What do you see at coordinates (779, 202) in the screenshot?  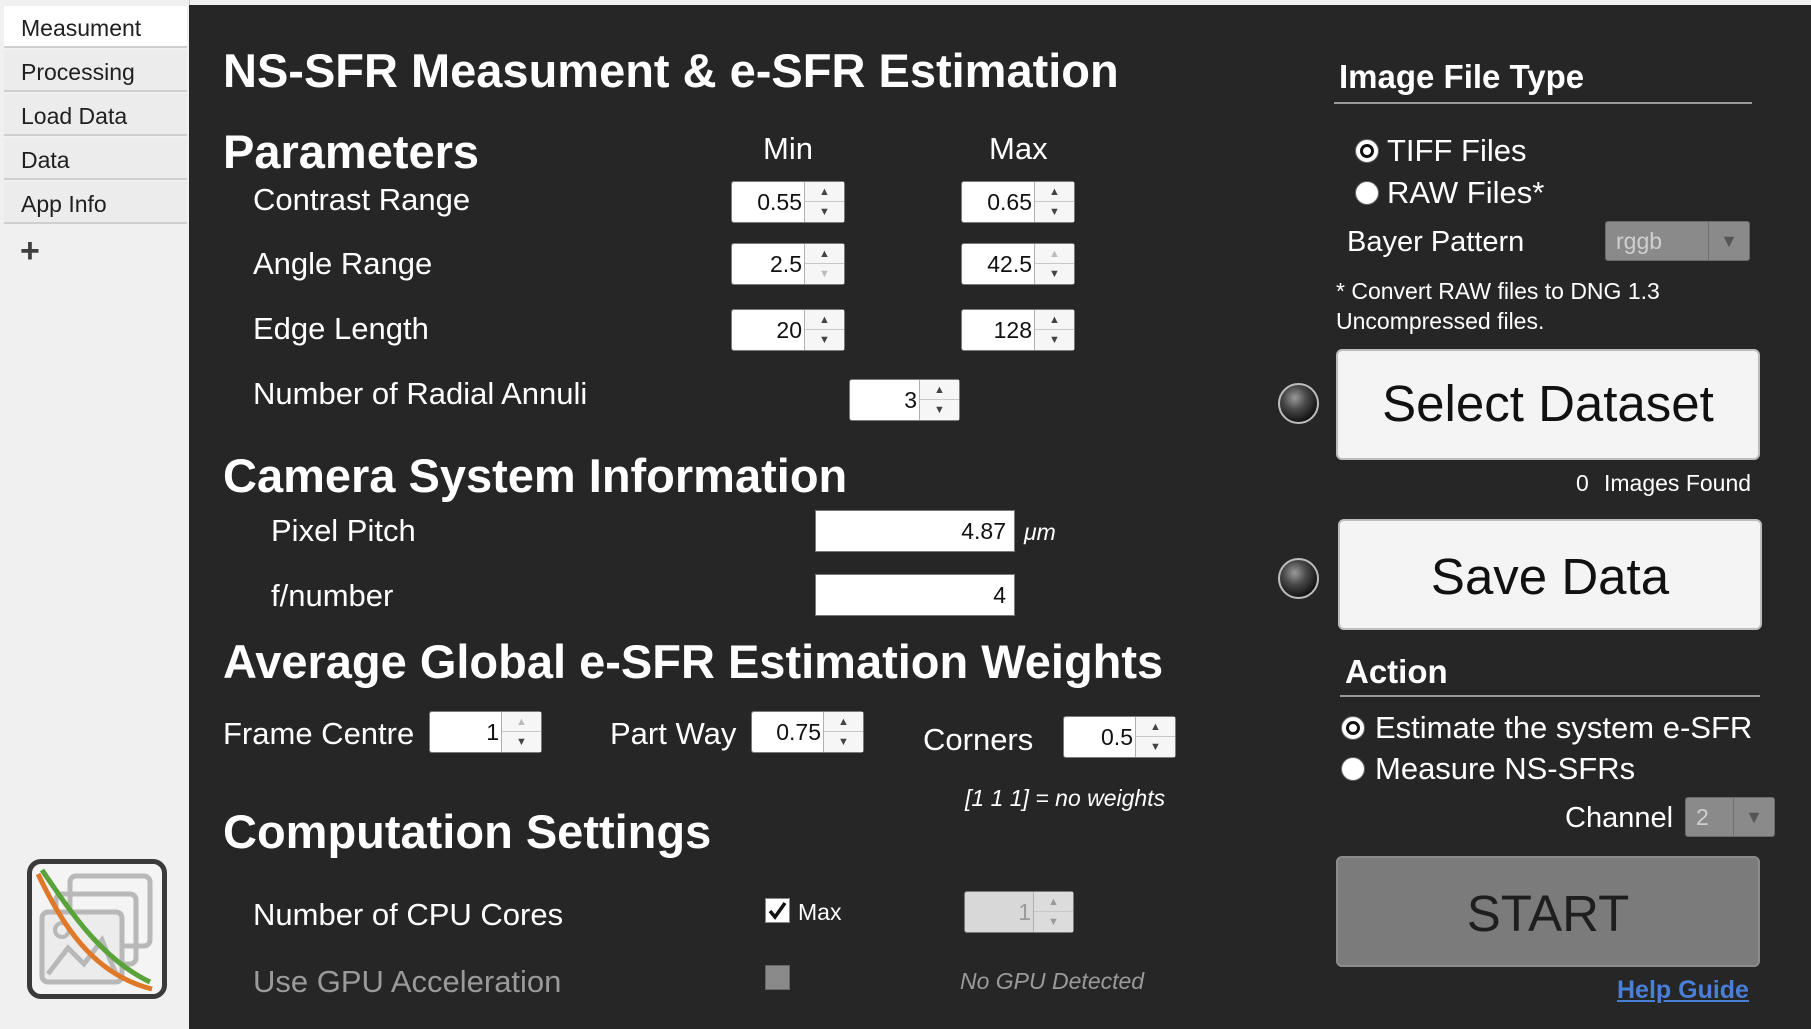 I see `spinner-value: 0.55` at bounding box center [779, 202].